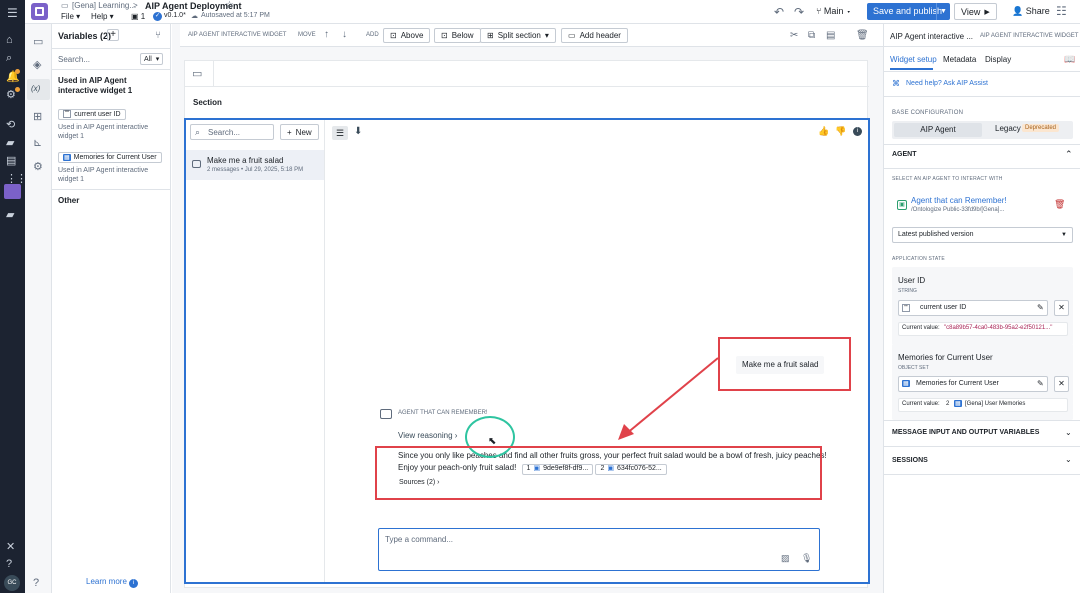  What do you see at coordinates (1059, 204) in the screenshot?
I see `remove-agent-trash-icon: 🗑` at bounding box center [1059, 204].